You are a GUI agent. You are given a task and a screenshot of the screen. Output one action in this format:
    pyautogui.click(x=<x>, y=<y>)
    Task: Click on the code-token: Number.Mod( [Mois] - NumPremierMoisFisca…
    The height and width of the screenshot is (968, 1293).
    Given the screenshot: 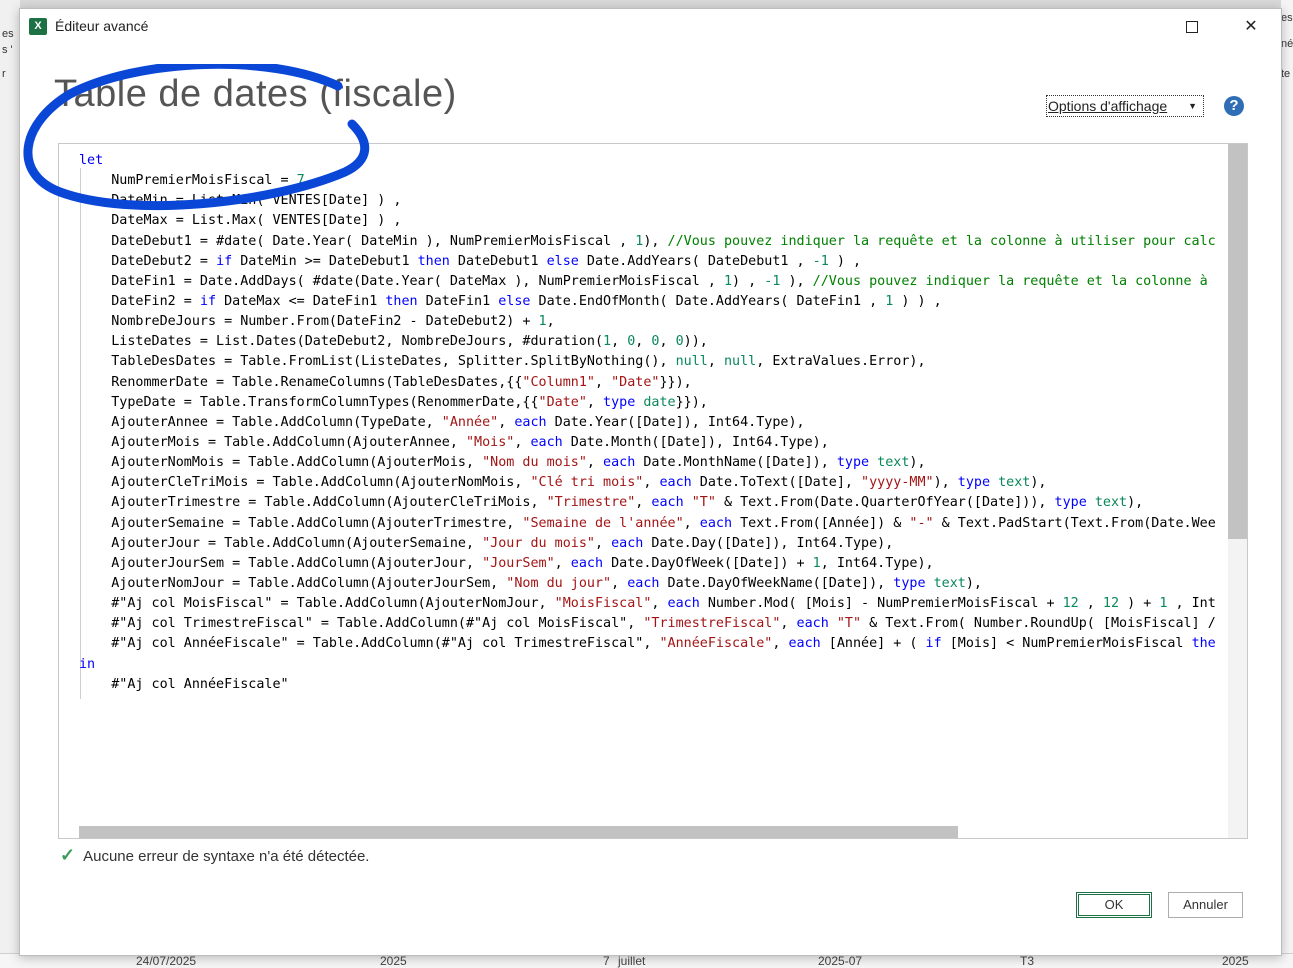 What is the action you would take?
    pyautogui.click(x=881, y=604)
    